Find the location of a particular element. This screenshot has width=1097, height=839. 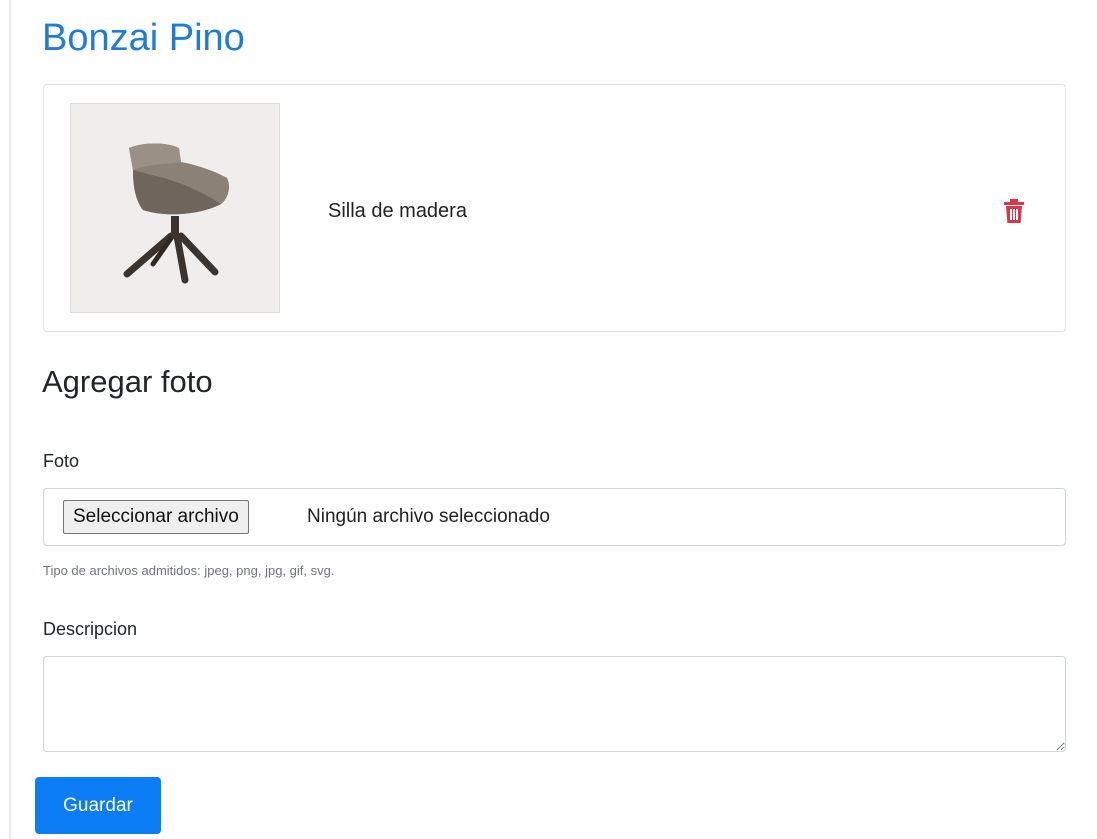

choose-file-button: Seleccionar archivo is located at coordinates (156, 517).